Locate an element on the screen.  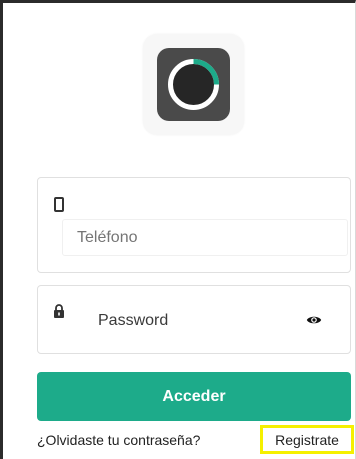
register-link: Registrate is located at coordinates (307, 439).